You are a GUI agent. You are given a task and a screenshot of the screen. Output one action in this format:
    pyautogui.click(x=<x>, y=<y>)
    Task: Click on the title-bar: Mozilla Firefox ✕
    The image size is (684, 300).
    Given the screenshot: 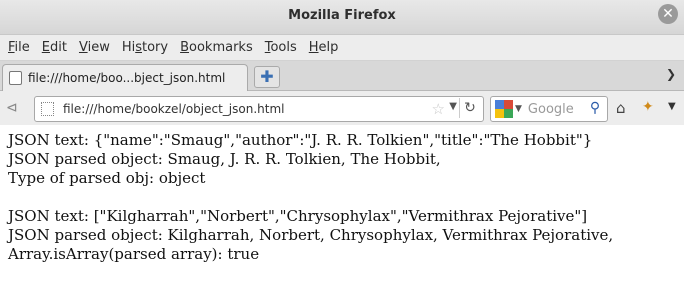 What is the action you would take?
    pyautogui.click(x=342, y=17)
    